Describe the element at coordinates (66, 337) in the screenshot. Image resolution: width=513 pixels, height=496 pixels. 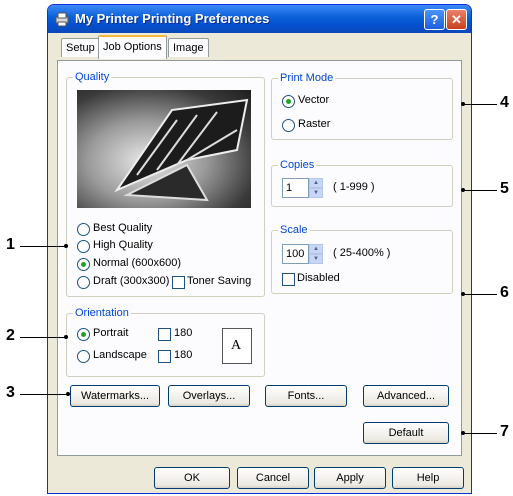
I see `callout-2-dot` at that location.